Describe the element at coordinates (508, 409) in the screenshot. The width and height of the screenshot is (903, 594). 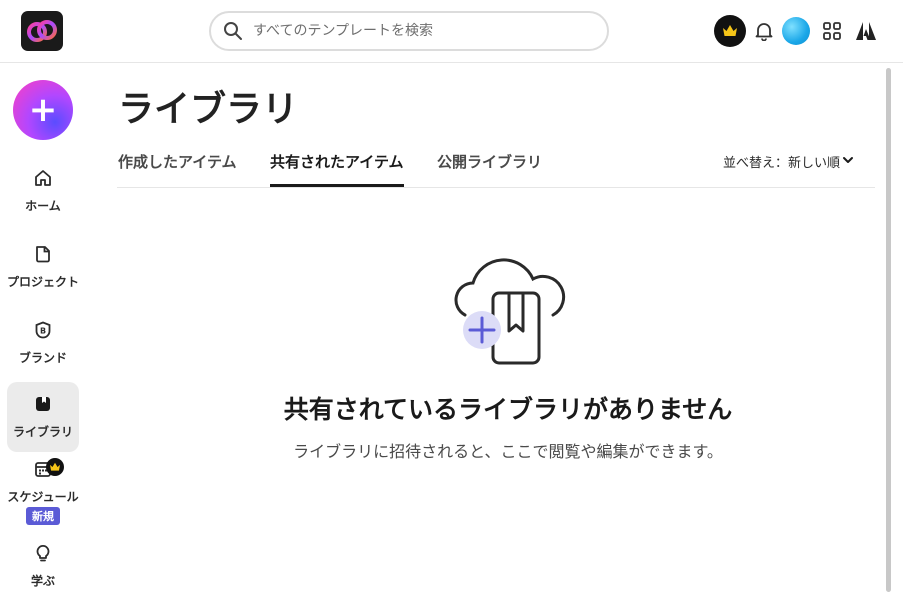
I see `empty-state-title: 共有されているライブラリがありません` at that location.